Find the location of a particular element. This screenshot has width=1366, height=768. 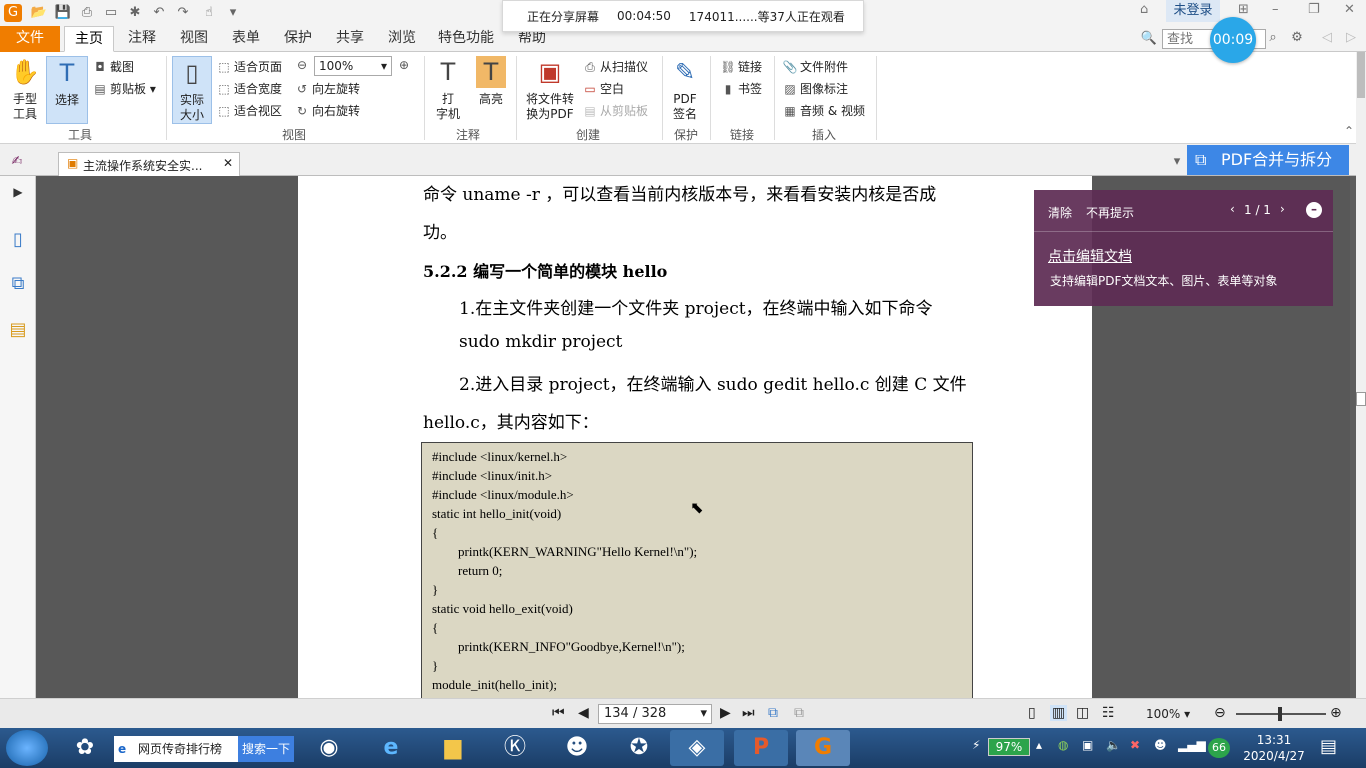

hand-menu-icon: ☝ is located at coordinates (209, 13).